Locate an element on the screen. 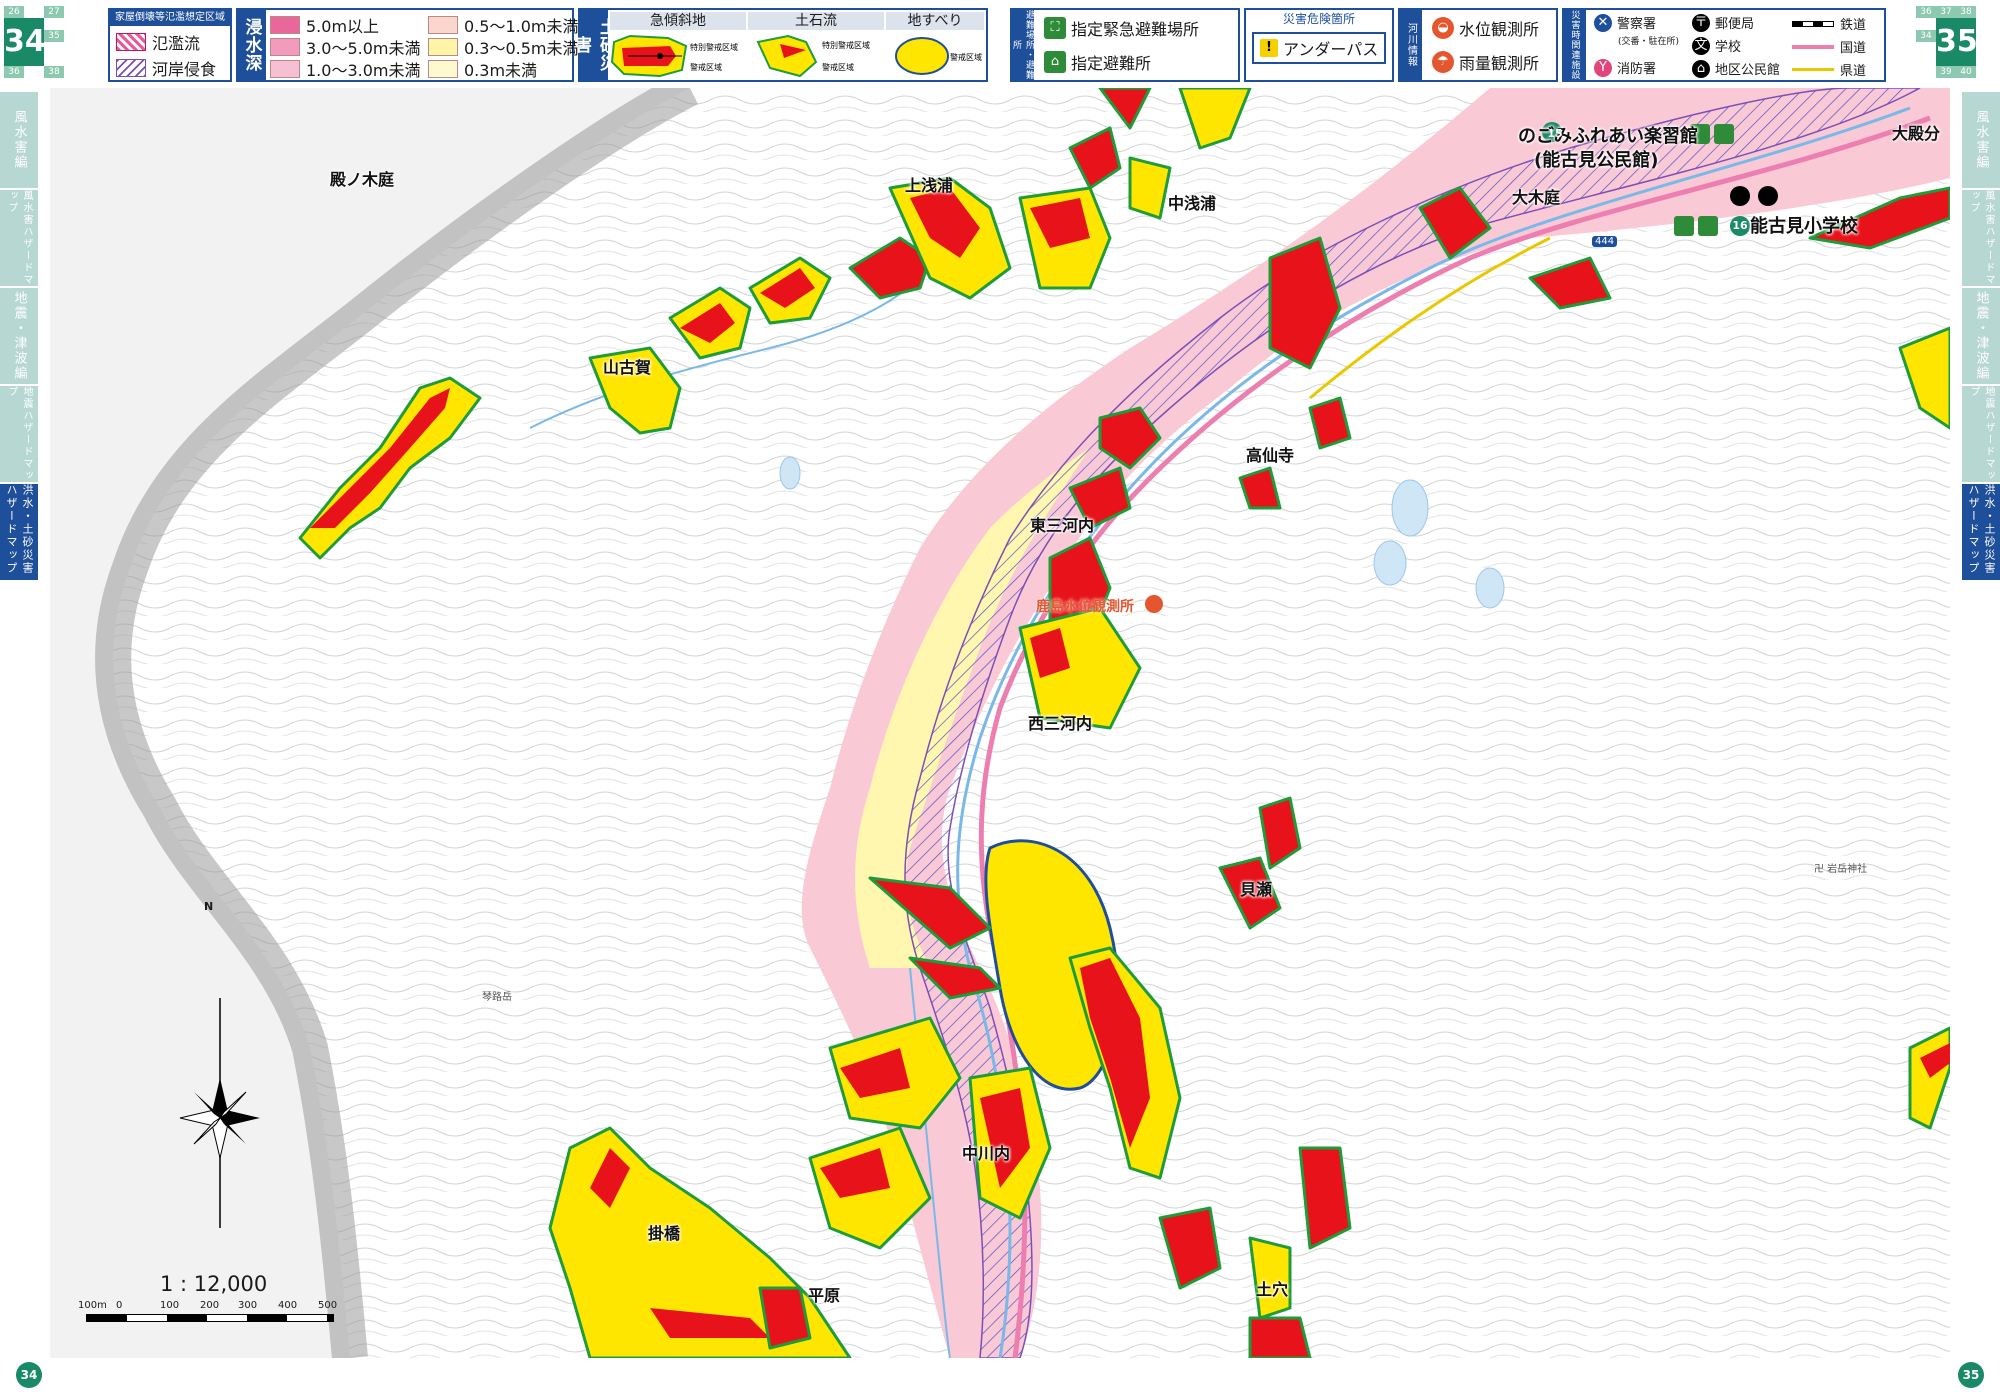  shelter-15-number: 15 is located at coordinates (1555, 133).